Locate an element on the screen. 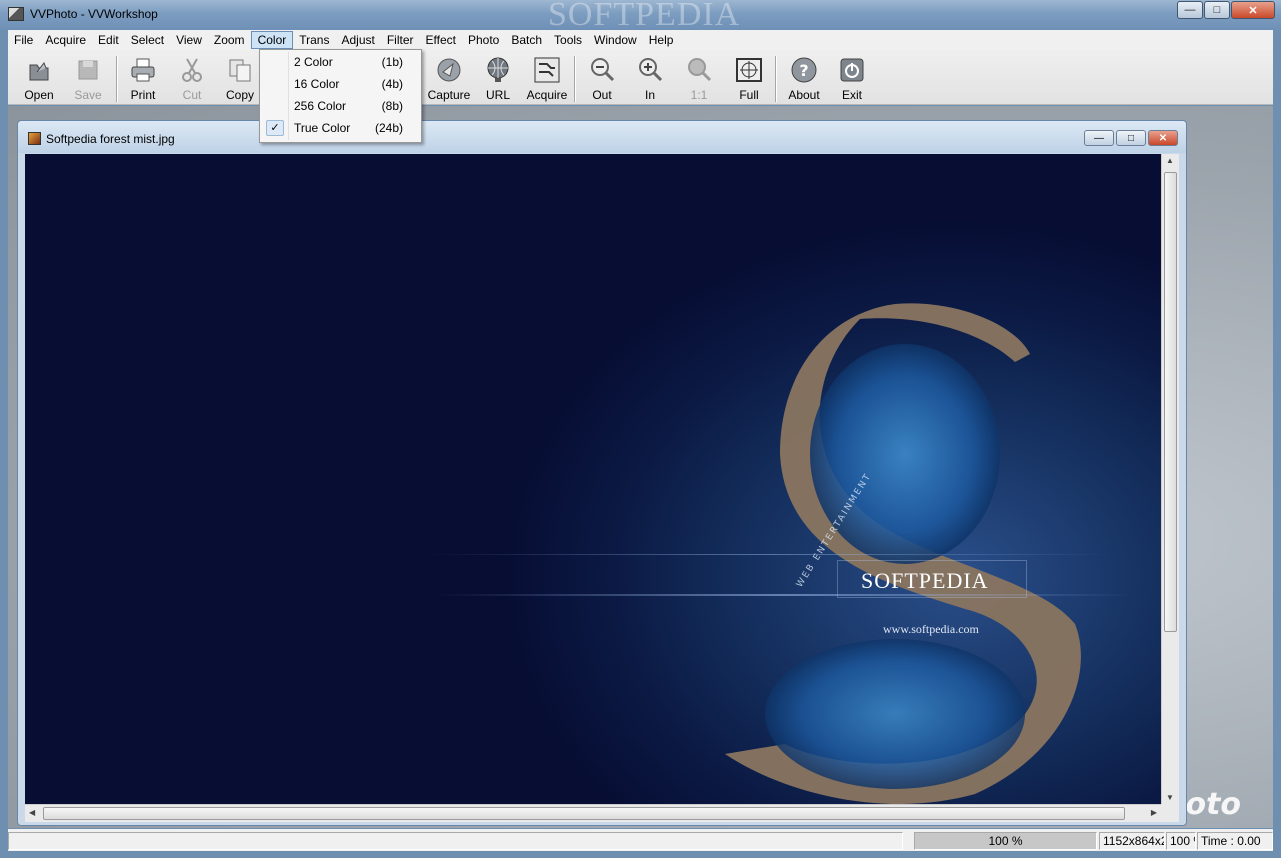 The height and width of the screenshot is (858, 1281). full-button: Full is located at coordinates (749, 79).